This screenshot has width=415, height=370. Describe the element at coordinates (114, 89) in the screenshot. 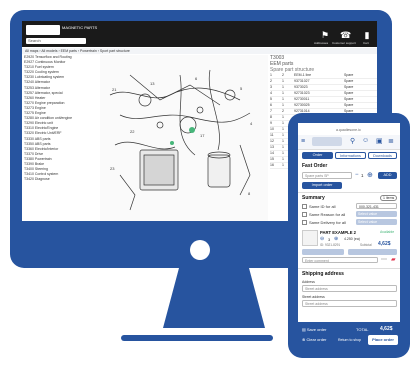

I see `svg-text: 21` at that location.